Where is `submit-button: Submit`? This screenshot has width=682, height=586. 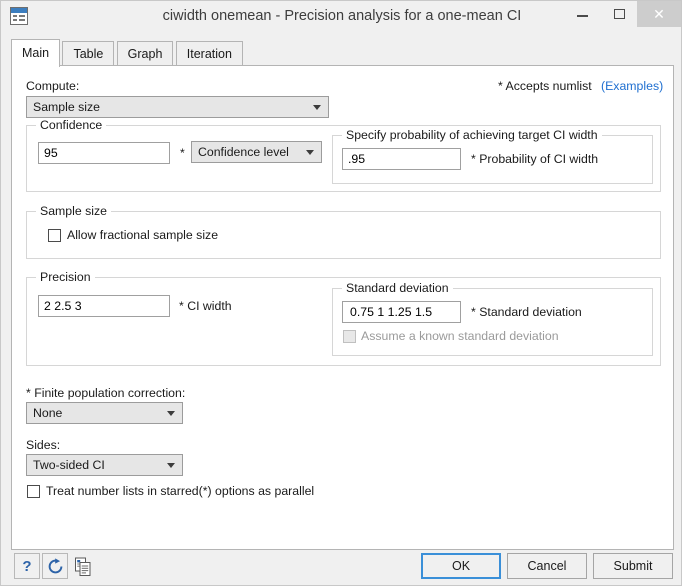
submit-button: Submit is located at coordinates (633, 566).